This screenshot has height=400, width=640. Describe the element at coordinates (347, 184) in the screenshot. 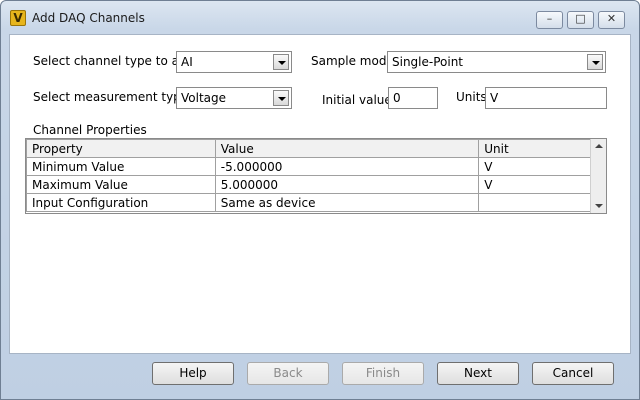

I see `value-cell: 5.000000` at that location.